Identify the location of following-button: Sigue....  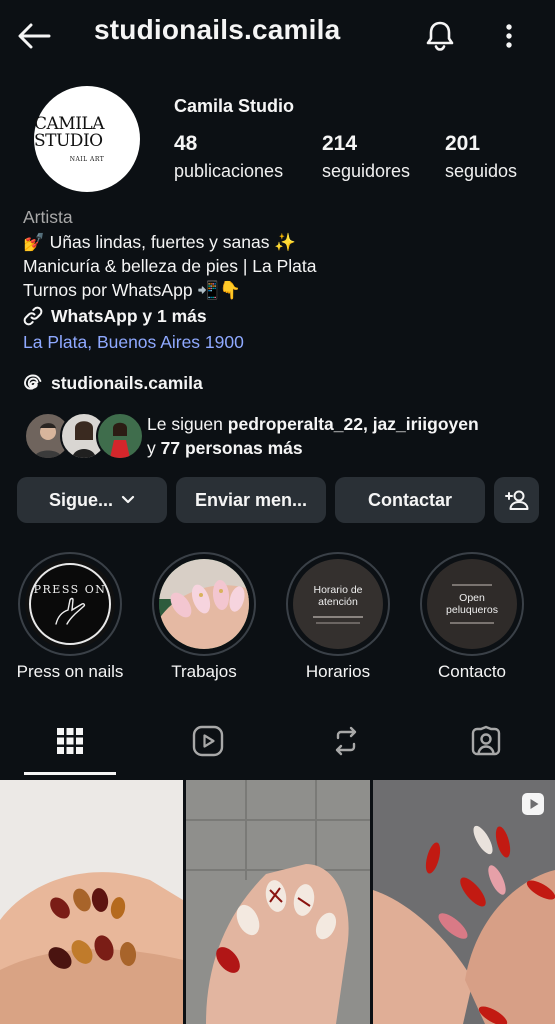
(92, 500).